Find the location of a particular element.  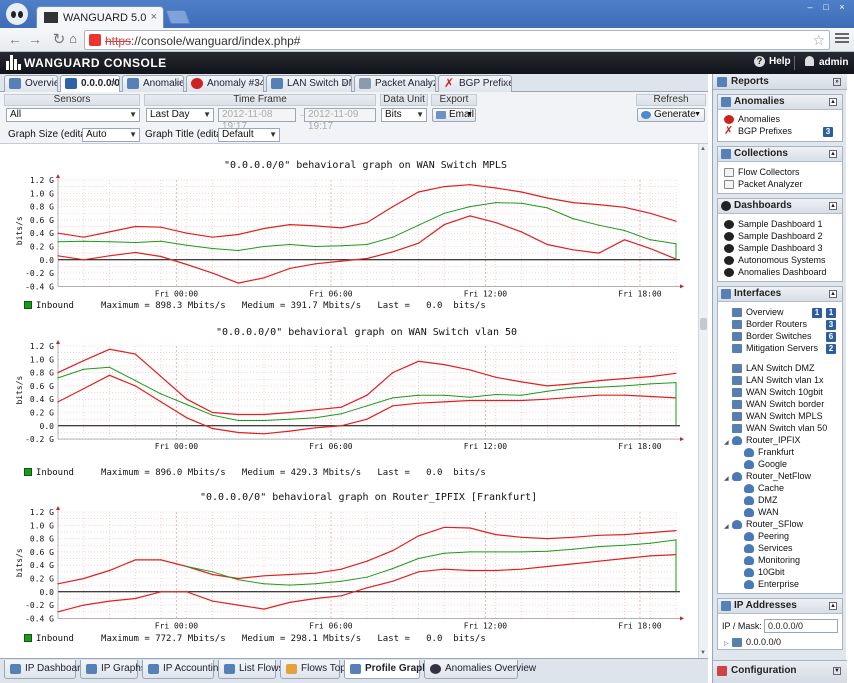

tab-lan-switch-dmz: LAN Switch DMZ× is located at coordinates (309, 83).